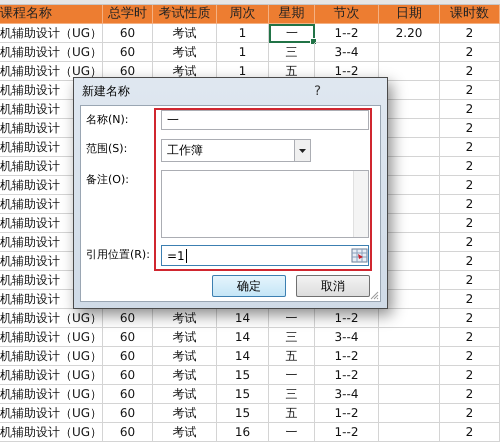 The height and width of the screenshot is (442, 500). What do you see at coordinates (249, 286) in the screenshot?
I see `ok-button: 确定` at bounding box center [249, 286].